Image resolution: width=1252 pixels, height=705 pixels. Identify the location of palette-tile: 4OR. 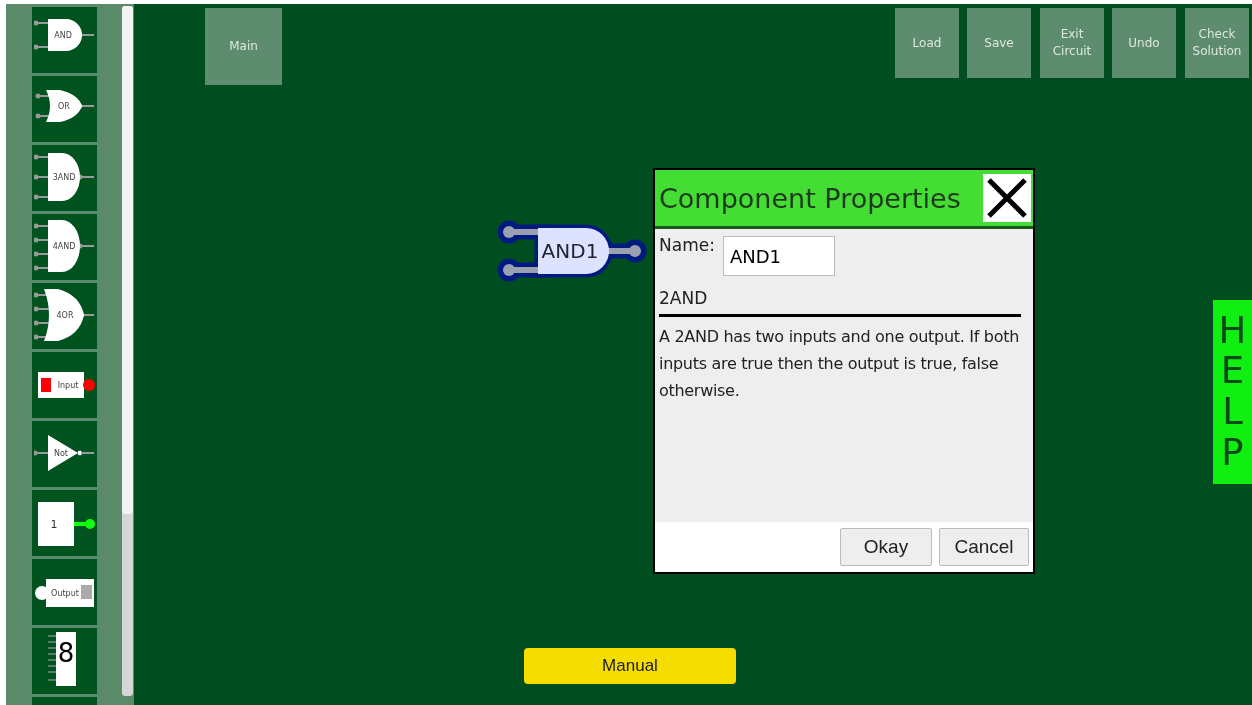
(64, 316).